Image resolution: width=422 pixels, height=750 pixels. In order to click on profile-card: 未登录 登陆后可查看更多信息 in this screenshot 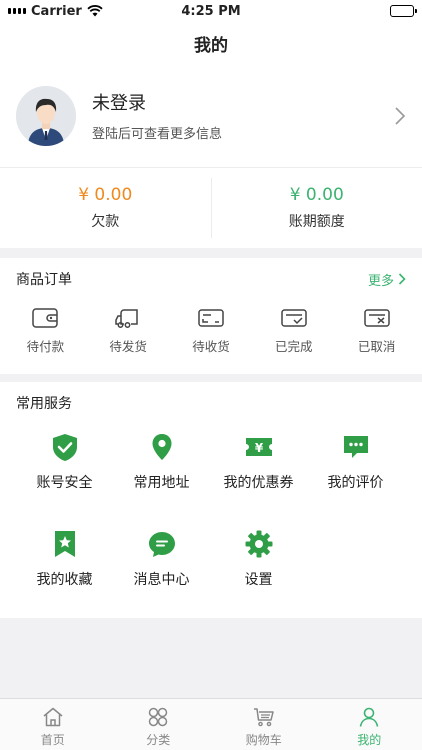, I will do `click(211, 116)`.